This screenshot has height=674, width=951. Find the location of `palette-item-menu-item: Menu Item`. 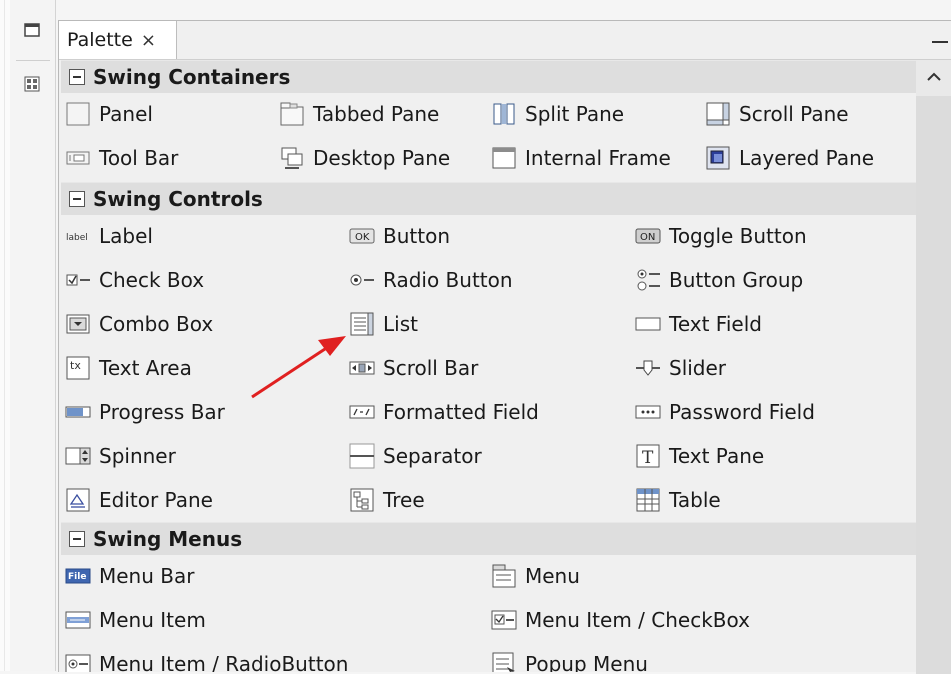

palette-item-menu-item: Menu Item is located at coordinates (135, 620).